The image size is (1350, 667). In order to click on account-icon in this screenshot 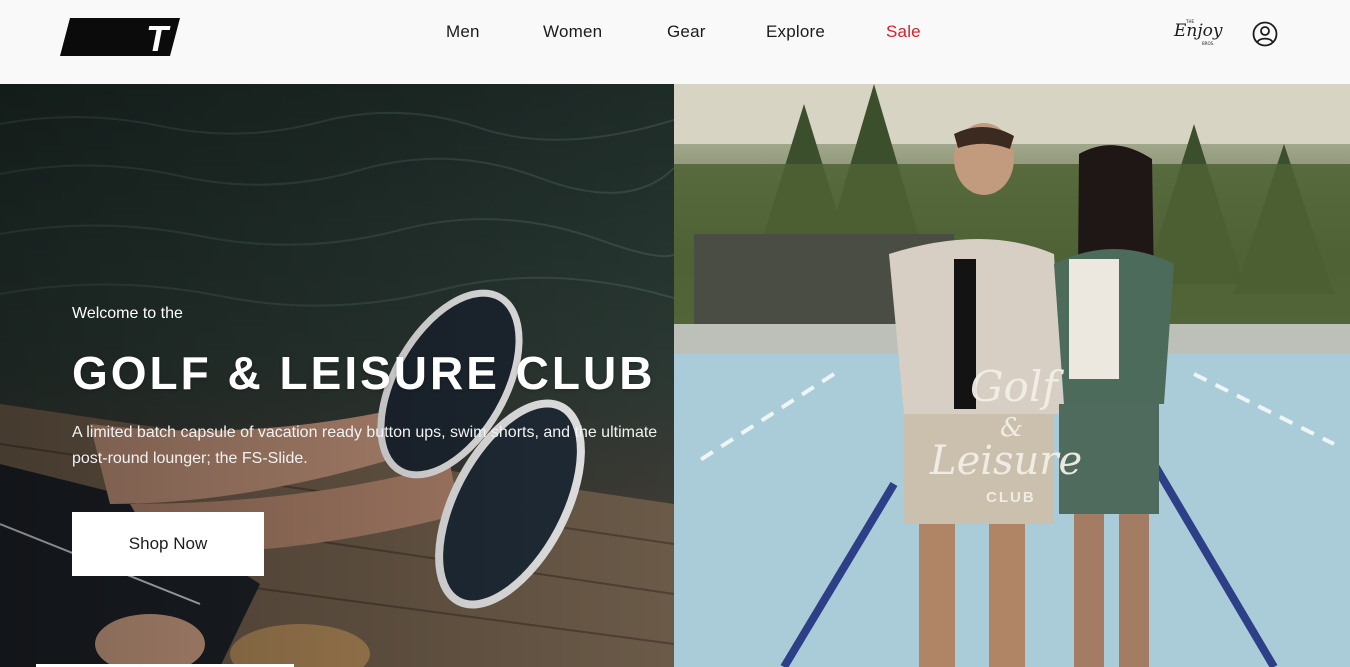, I will do `click(1265, 34)`.